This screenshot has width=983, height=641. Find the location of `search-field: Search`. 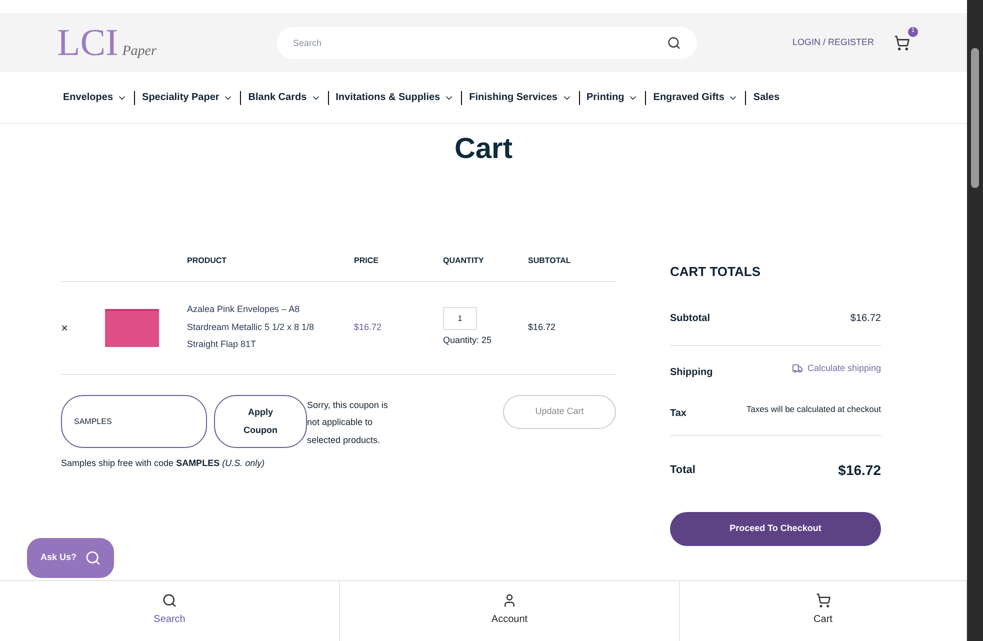

search-field: Search is located at coordinates (487, 42).